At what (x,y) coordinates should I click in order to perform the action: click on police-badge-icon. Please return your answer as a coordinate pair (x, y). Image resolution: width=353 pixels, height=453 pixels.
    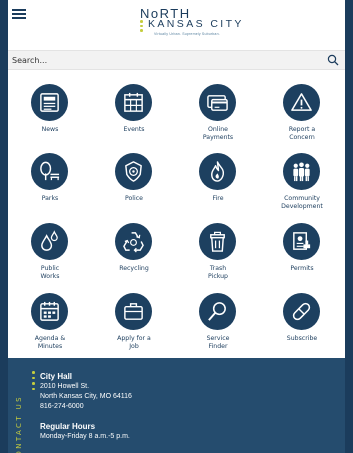
    Looking at the image, I should click on (133, 171).